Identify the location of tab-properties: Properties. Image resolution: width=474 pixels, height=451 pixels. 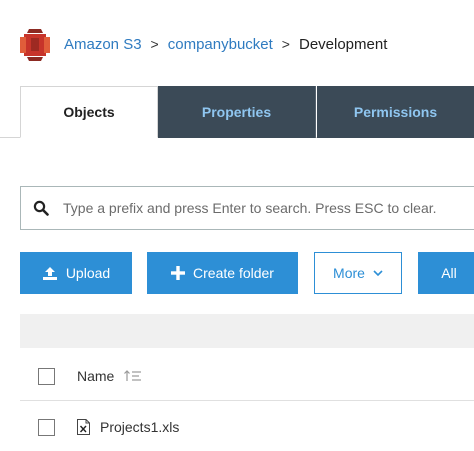
(237, 112).